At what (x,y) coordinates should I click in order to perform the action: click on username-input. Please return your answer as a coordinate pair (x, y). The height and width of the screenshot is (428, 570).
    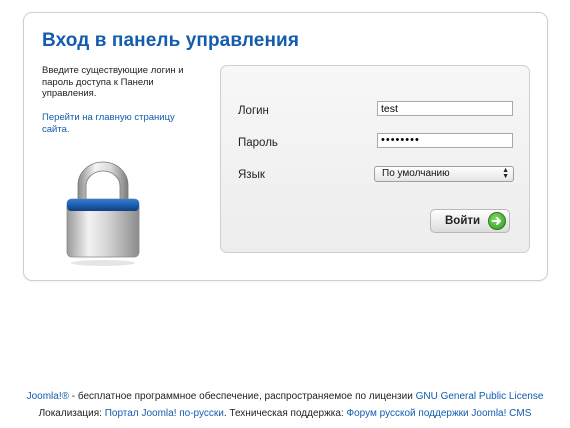
    Looking at the image, I should click on (445, 108).